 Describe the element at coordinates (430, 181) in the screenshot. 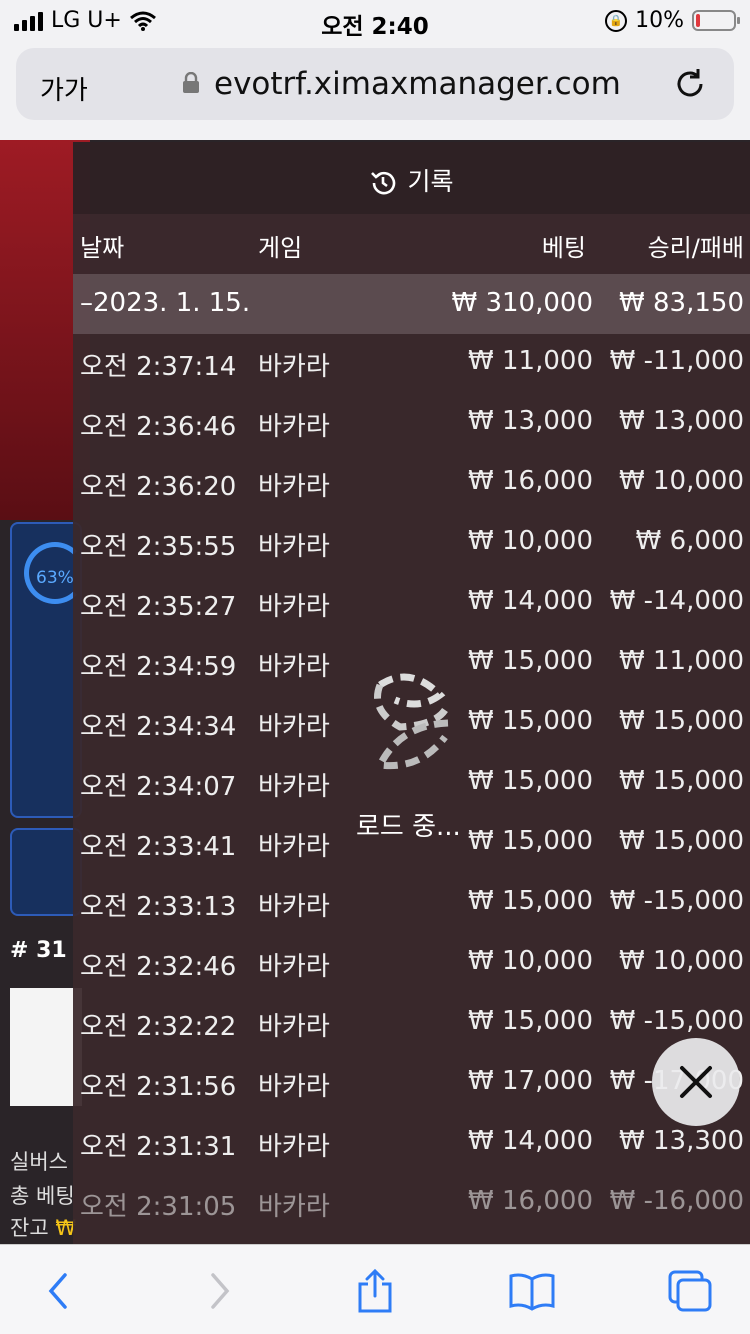

I see `history-title-text: 기록` at that location.